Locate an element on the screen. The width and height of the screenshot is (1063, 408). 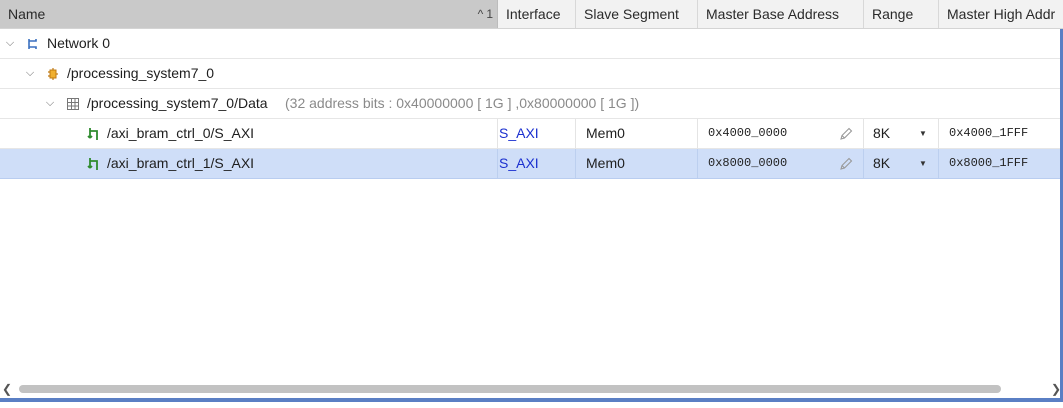
master-high-address-value: 0x8000_1FFF is located at coordinates (989, 163).